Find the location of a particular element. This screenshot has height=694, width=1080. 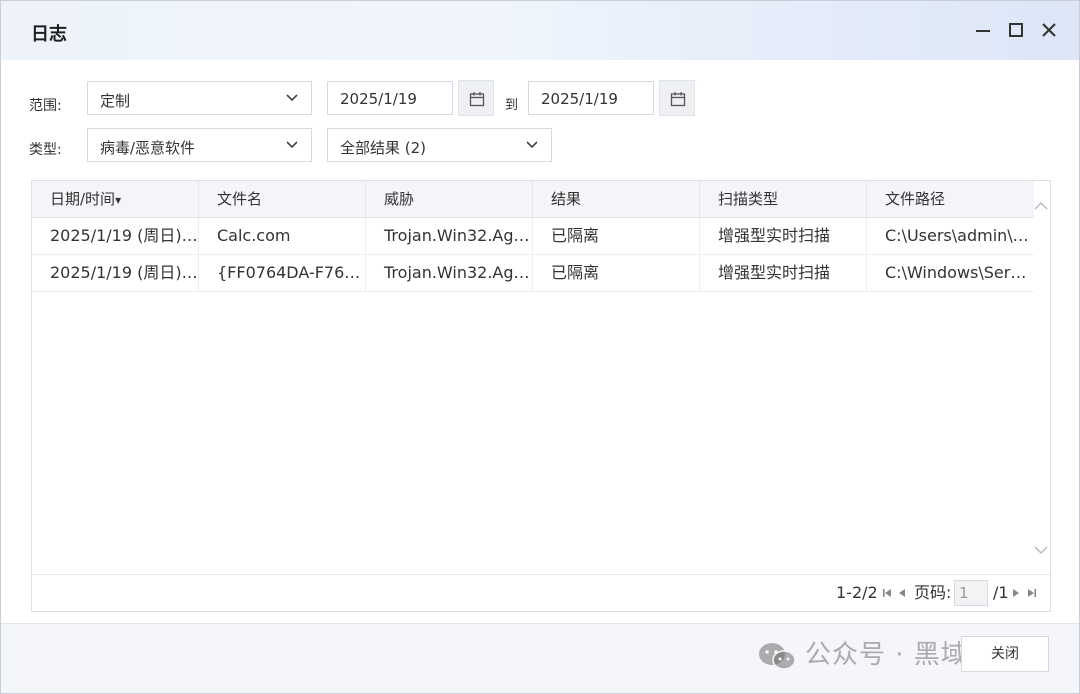

range-select-value: 定制 is located at coordinates (115, 101).